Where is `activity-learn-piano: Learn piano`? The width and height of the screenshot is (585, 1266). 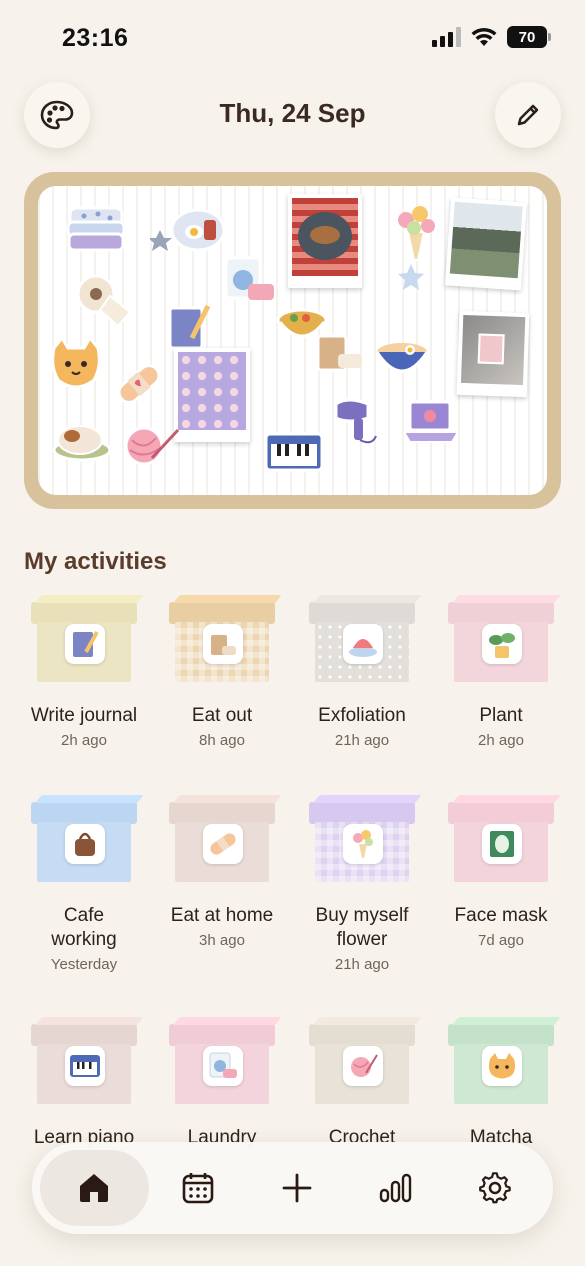
activity-learn-piano: Learn piano is located at coordinates (84, 1087).